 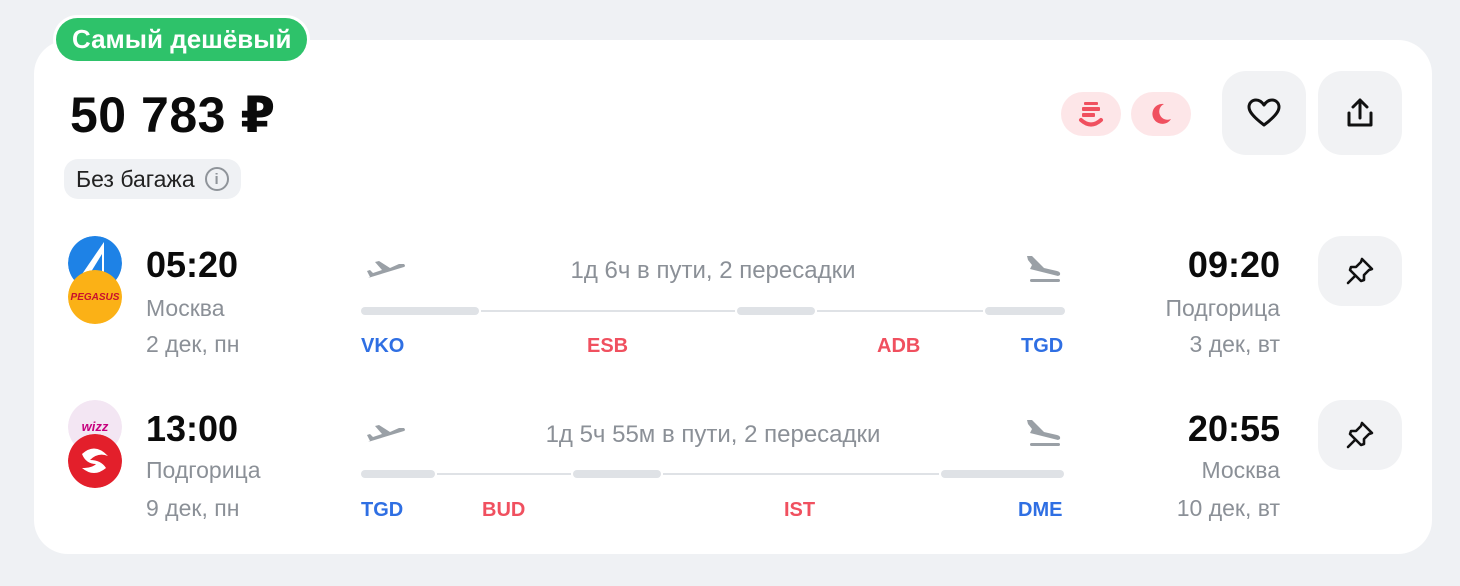 I want to click on airport-code: BUD, so click(x=504, y=510).